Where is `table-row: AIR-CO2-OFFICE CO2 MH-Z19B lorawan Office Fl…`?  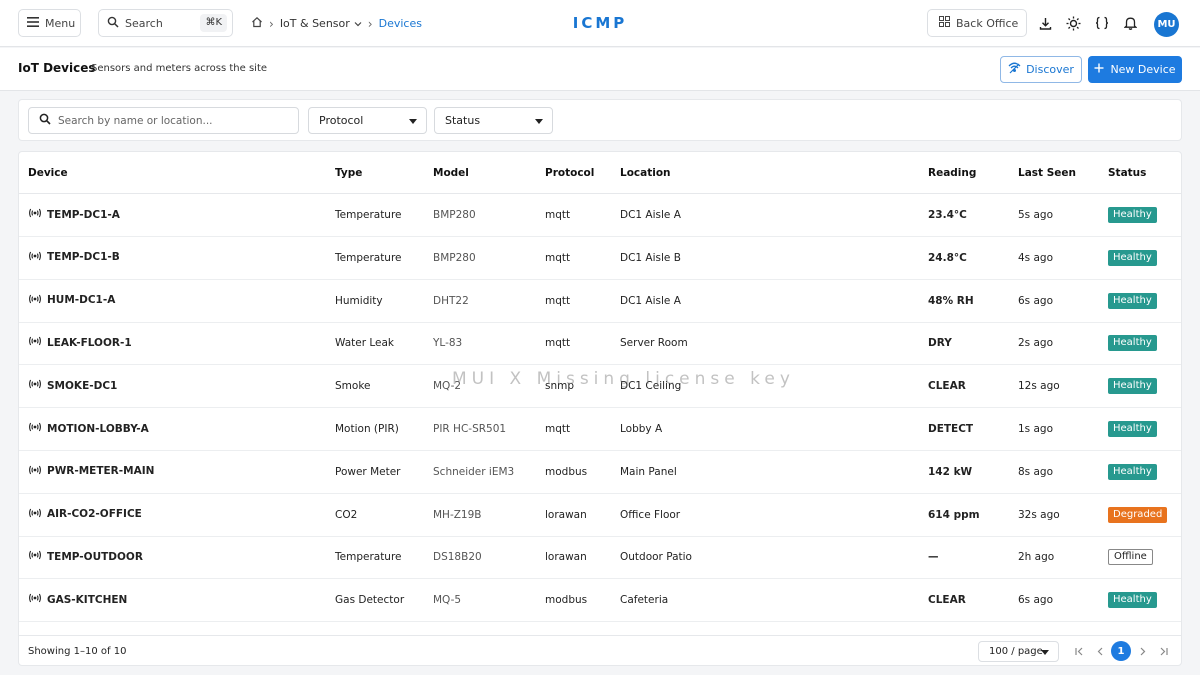 table-row: AIR-CO2-OFFICE CO2 MH-Z19B lorawan Office Fl… is located at coordinates (600, 515).